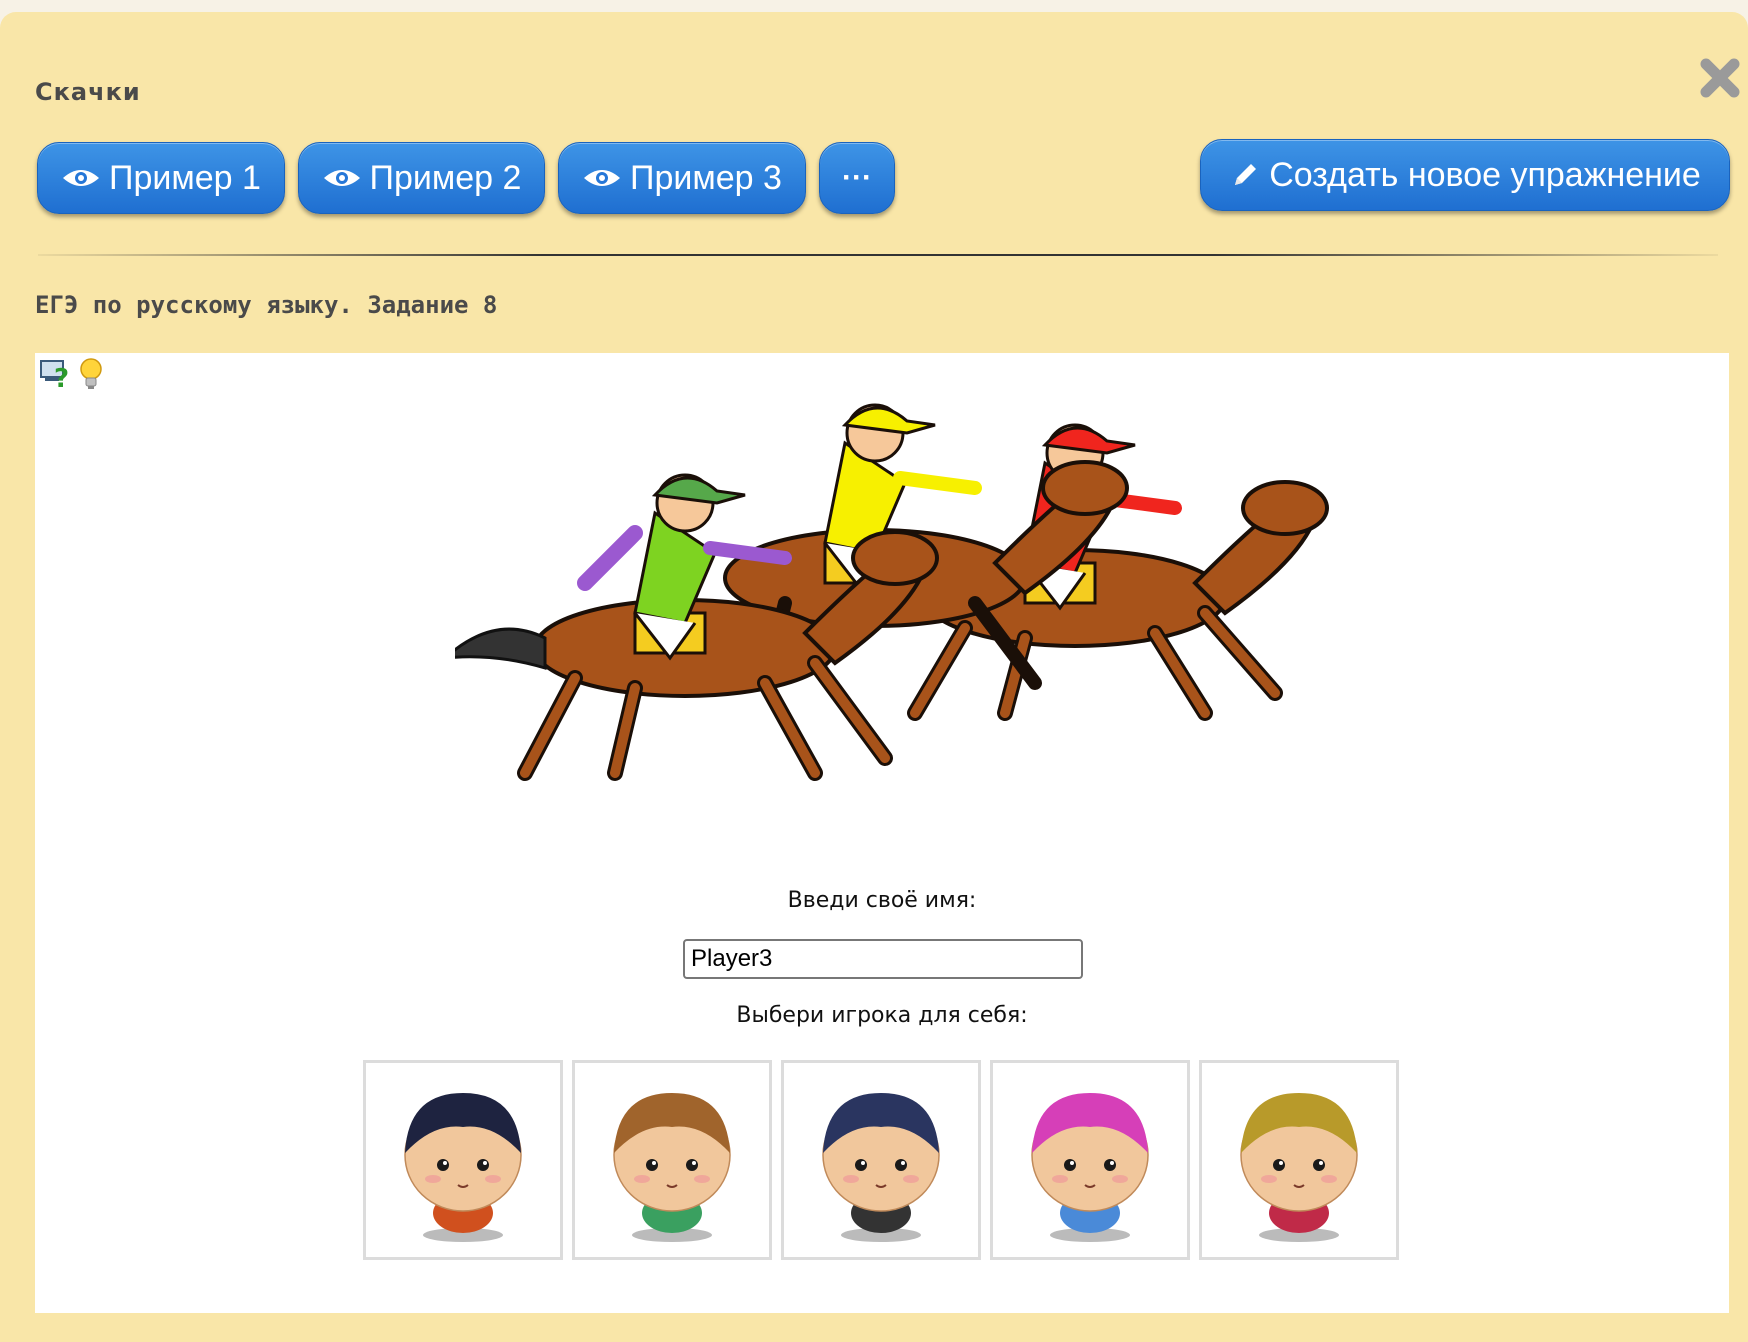  Describe the element at coordinates (892, 592) in the screenshot. I see `horse-race-illustration` at that location.